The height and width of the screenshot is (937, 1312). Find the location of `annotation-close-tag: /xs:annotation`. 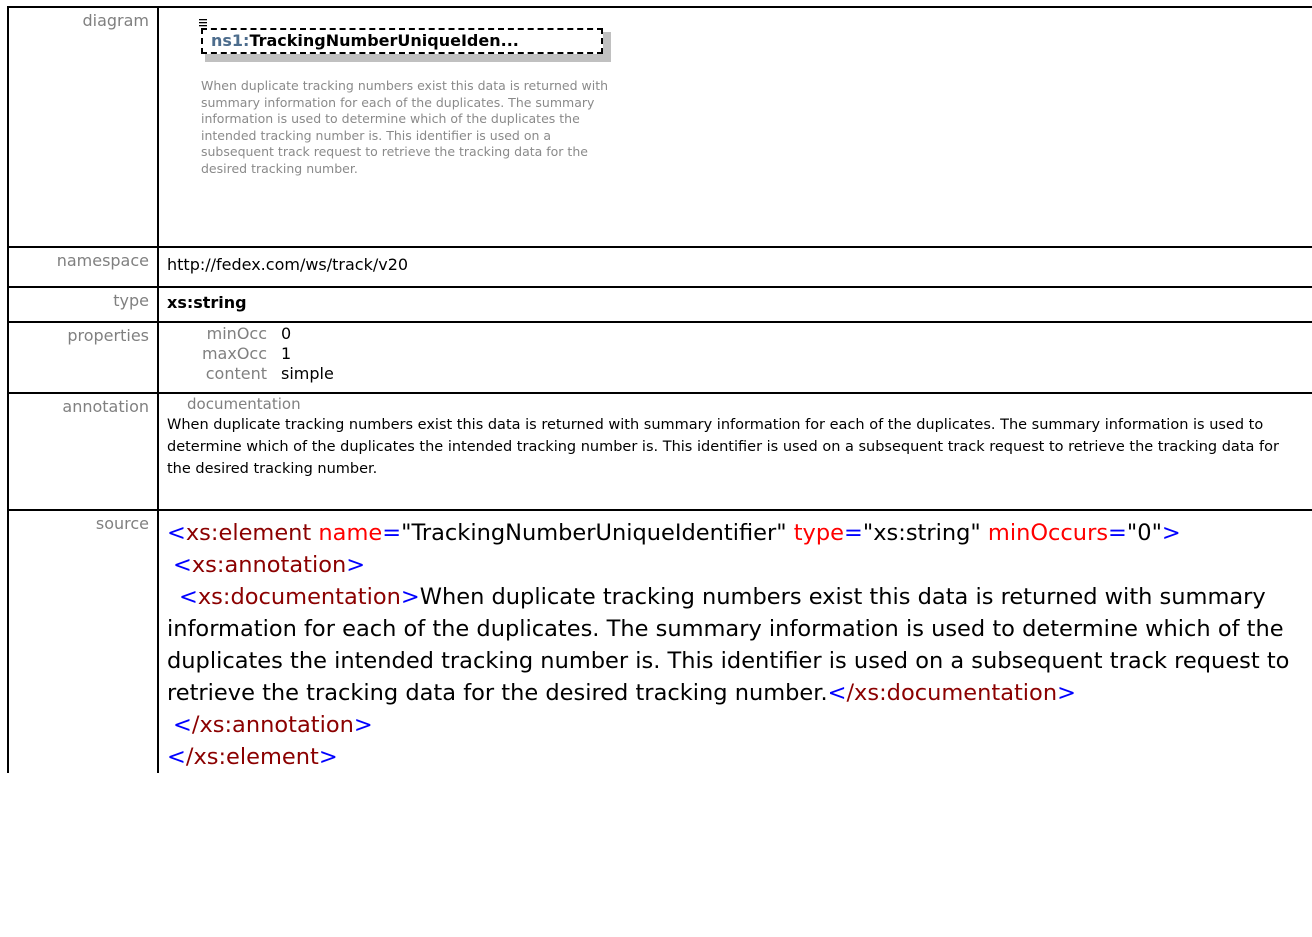

annotation-close-tag: /xs:annotation is located at coordinates (272, 725).